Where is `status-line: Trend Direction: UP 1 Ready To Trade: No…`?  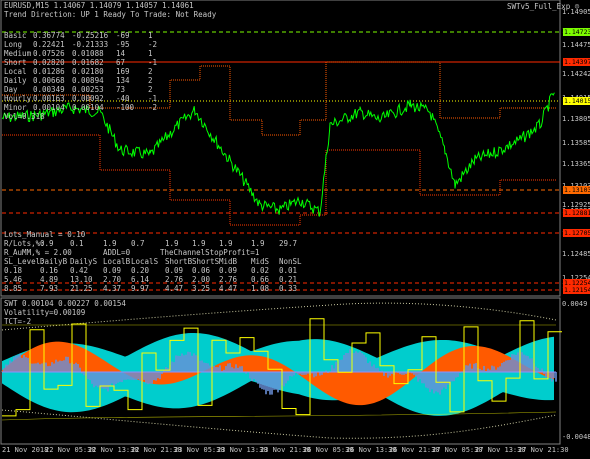
status-line: Trend Direction: UP 1 Ready To Trade: No… is located at coordinates (110, 14).